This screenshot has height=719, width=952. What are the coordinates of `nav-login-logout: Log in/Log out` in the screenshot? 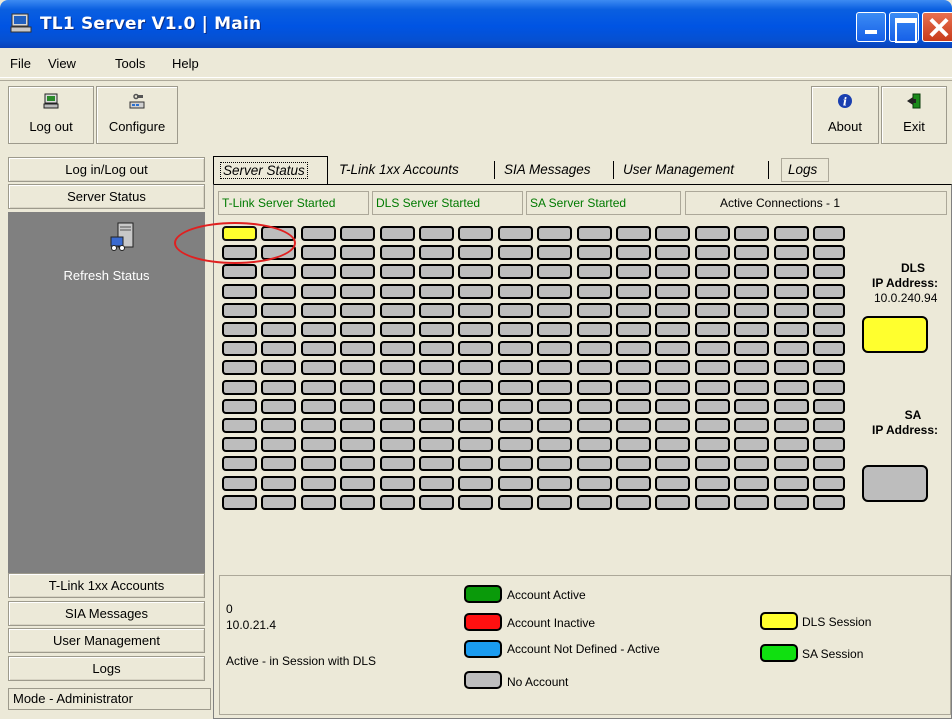 It's located at (106, 169).